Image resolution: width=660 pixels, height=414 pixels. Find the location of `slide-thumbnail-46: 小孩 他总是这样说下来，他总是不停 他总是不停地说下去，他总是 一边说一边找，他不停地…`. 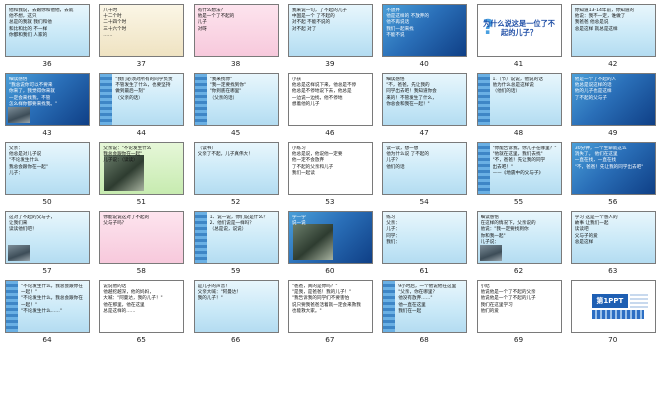

slide-thumbnail-46: 小孩 他总是这样说下来，他总是不停 他总是不停地说下去，他总是 一边说一边找，他不停地… is located at coordinates (330, 105).